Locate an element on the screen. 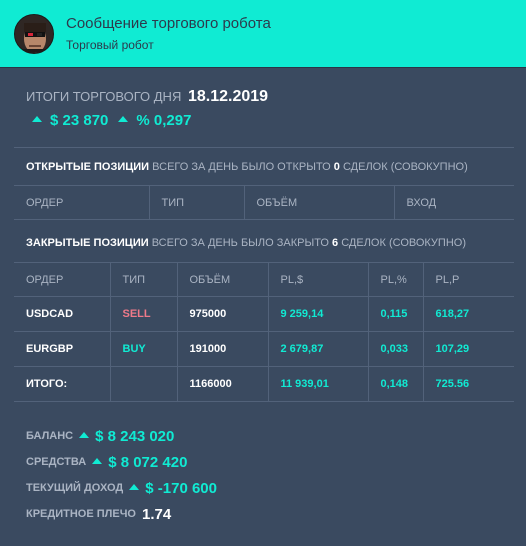 This screenshot has height=546, width=526. total-row: ИТОГО: 1166000 11 939,01 0,148 725.56 is located at coordinates (264, 384).